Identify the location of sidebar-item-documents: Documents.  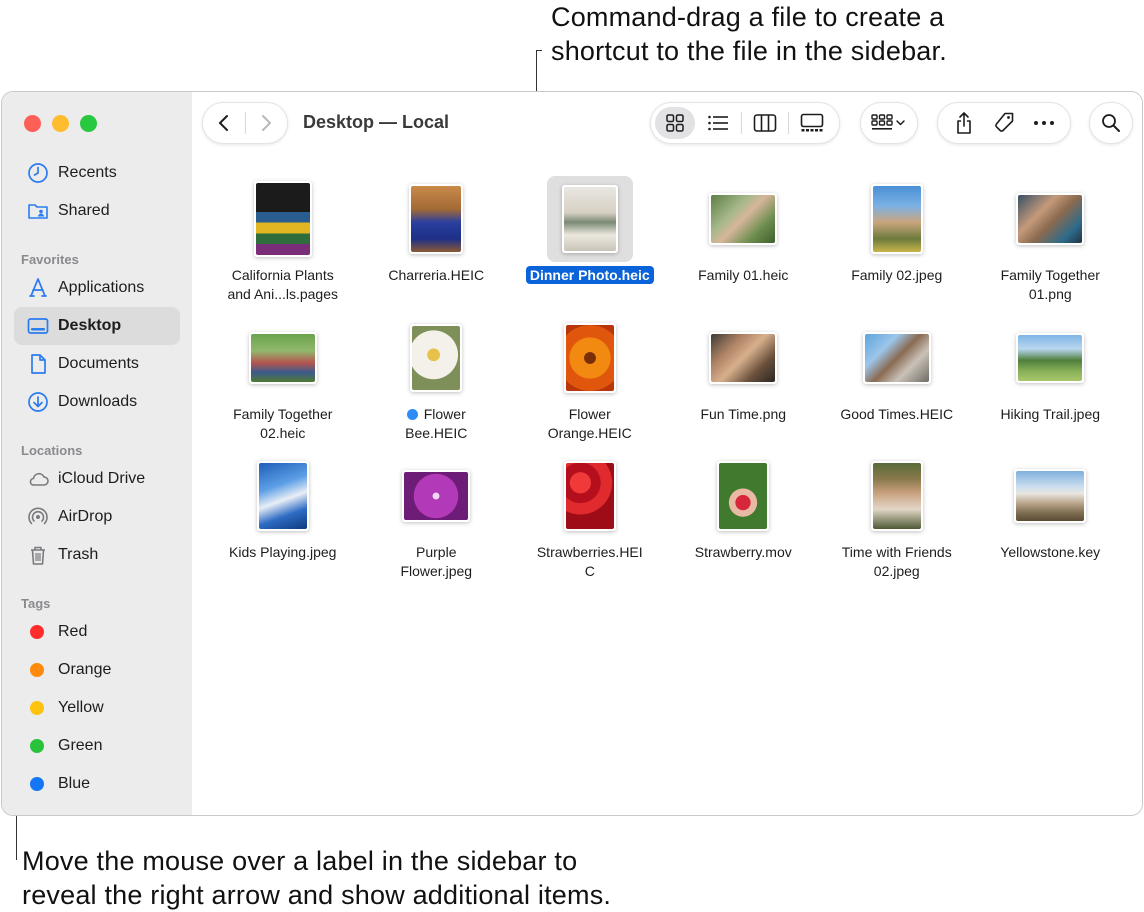
(97, 364).